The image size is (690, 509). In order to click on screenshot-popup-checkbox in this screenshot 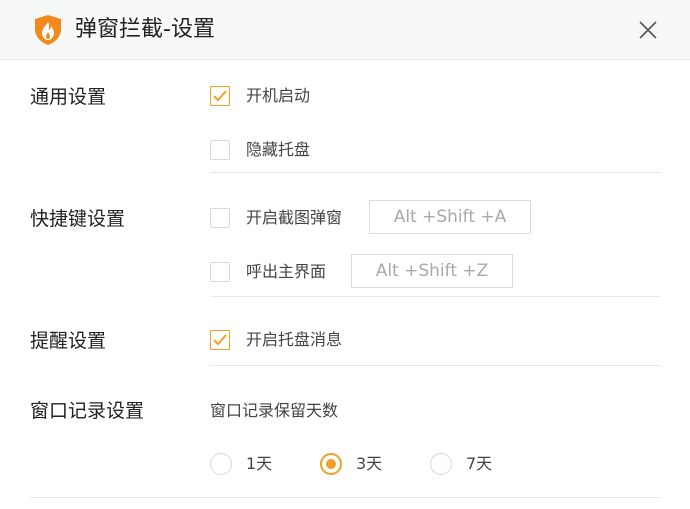, I will do `click(220, 218)`.